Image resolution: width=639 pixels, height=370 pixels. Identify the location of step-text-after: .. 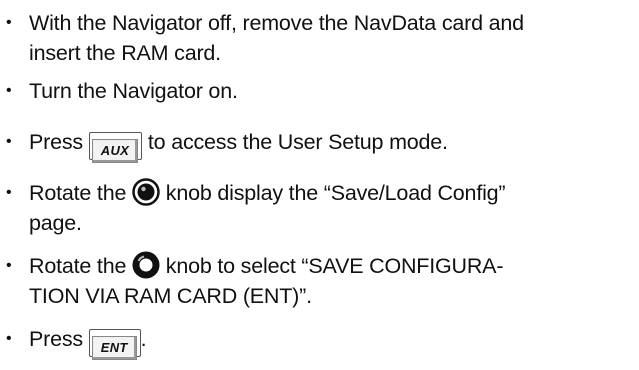
(143, 339).